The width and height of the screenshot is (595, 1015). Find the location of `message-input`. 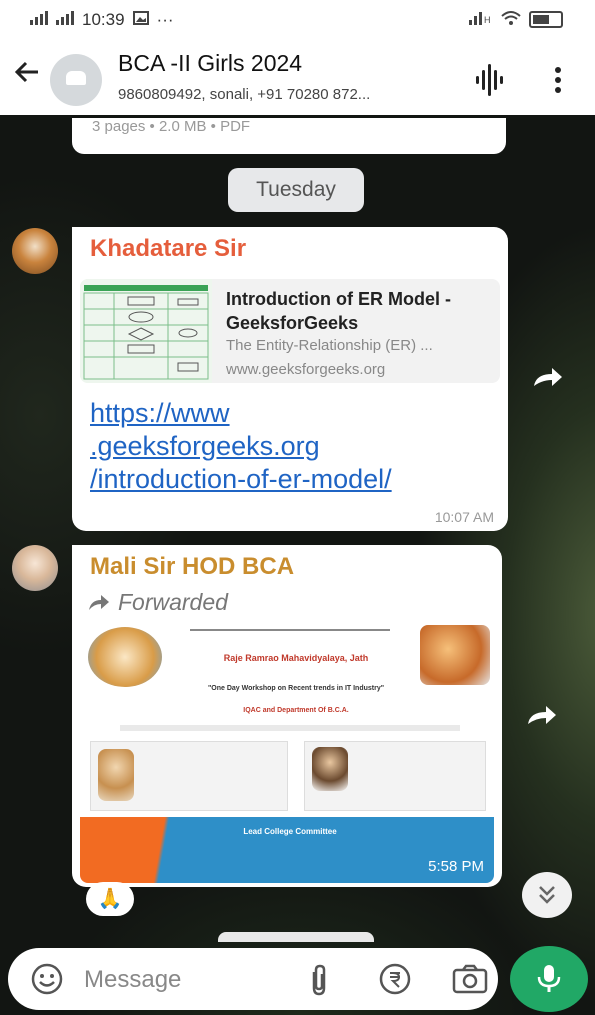

message-input is located at coordinates (184, 980).